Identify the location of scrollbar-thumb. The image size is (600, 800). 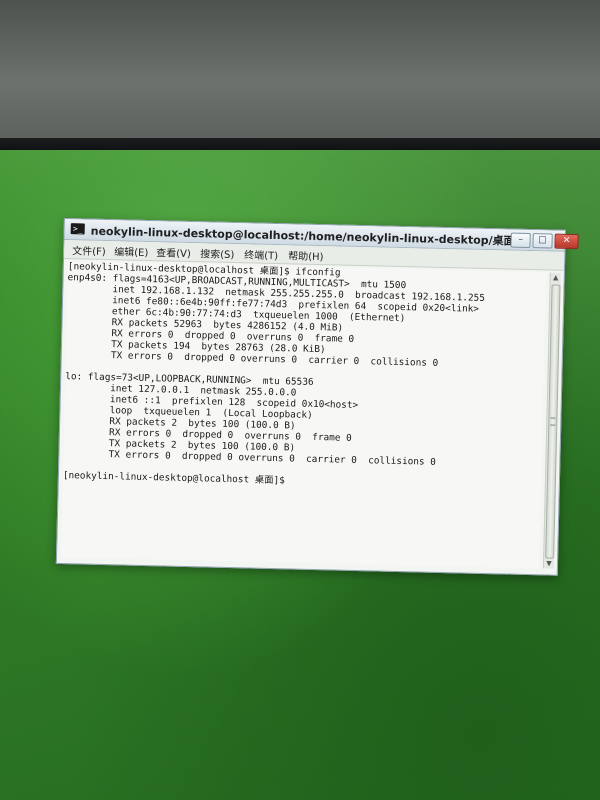
(553, 421).